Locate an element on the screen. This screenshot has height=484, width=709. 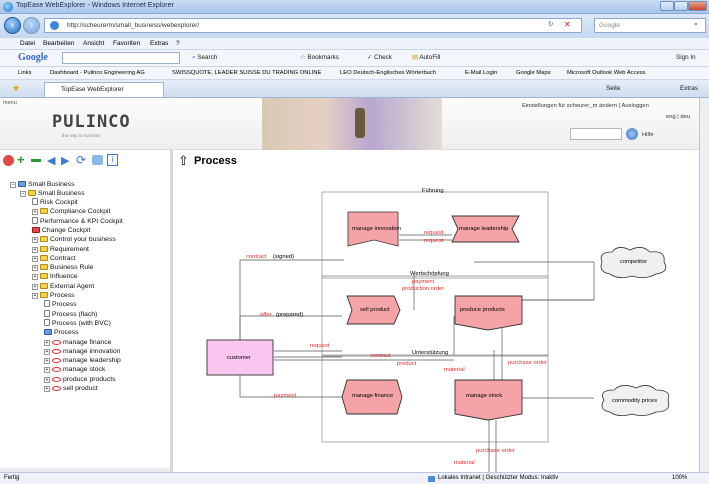
google-logo: Google is located at coordinates (33, 57).